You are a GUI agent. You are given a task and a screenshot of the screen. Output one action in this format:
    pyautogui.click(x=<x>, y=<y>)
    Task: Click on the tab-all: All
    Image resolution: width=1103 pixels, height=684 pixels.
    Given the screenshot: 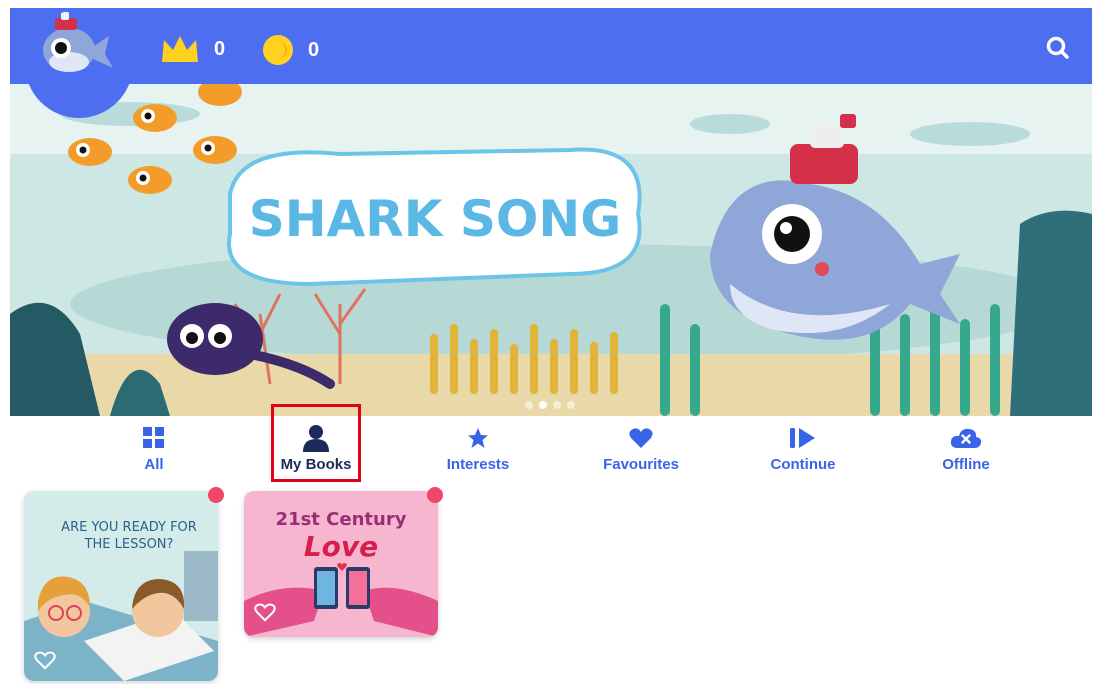 What is the action you would take?
    pyautogui.click(x=154, y=449)
    